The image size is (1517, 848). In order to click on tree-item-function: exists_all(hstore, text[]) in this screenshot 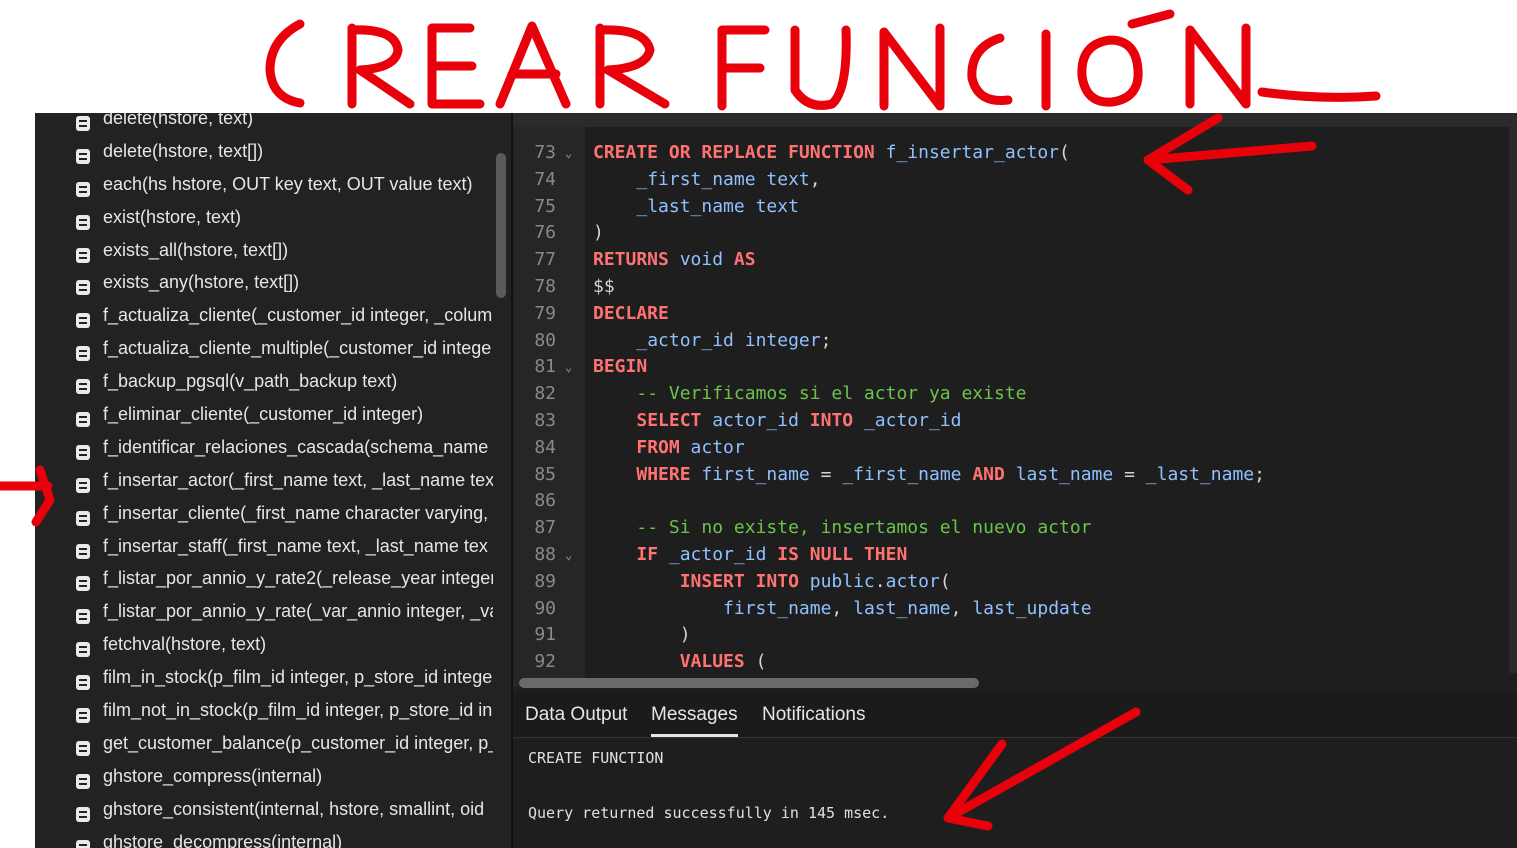, I will do `click(264, 250)`.